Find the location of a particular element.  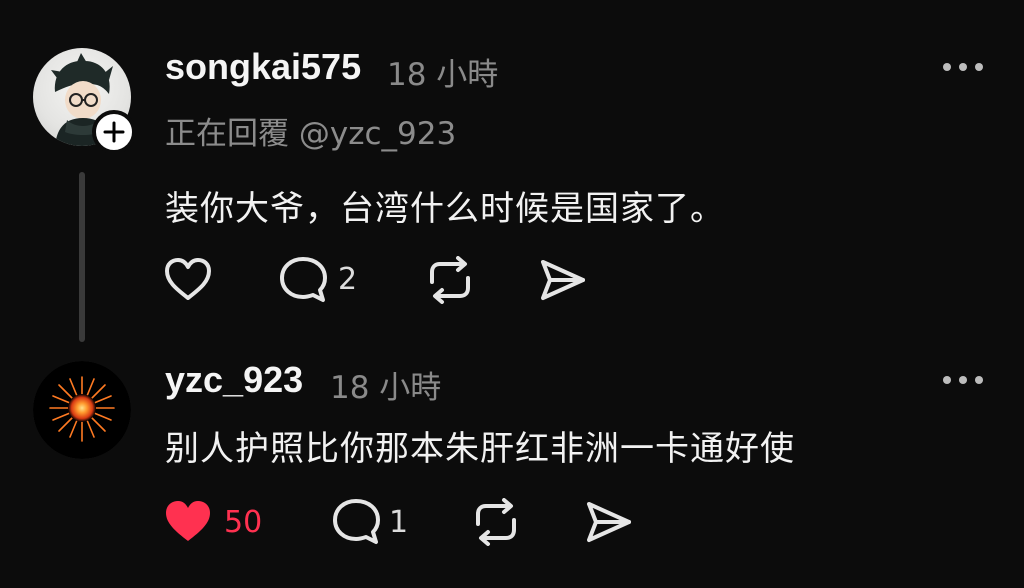

firework-avatar-icon is located at coordinates (82, 410).